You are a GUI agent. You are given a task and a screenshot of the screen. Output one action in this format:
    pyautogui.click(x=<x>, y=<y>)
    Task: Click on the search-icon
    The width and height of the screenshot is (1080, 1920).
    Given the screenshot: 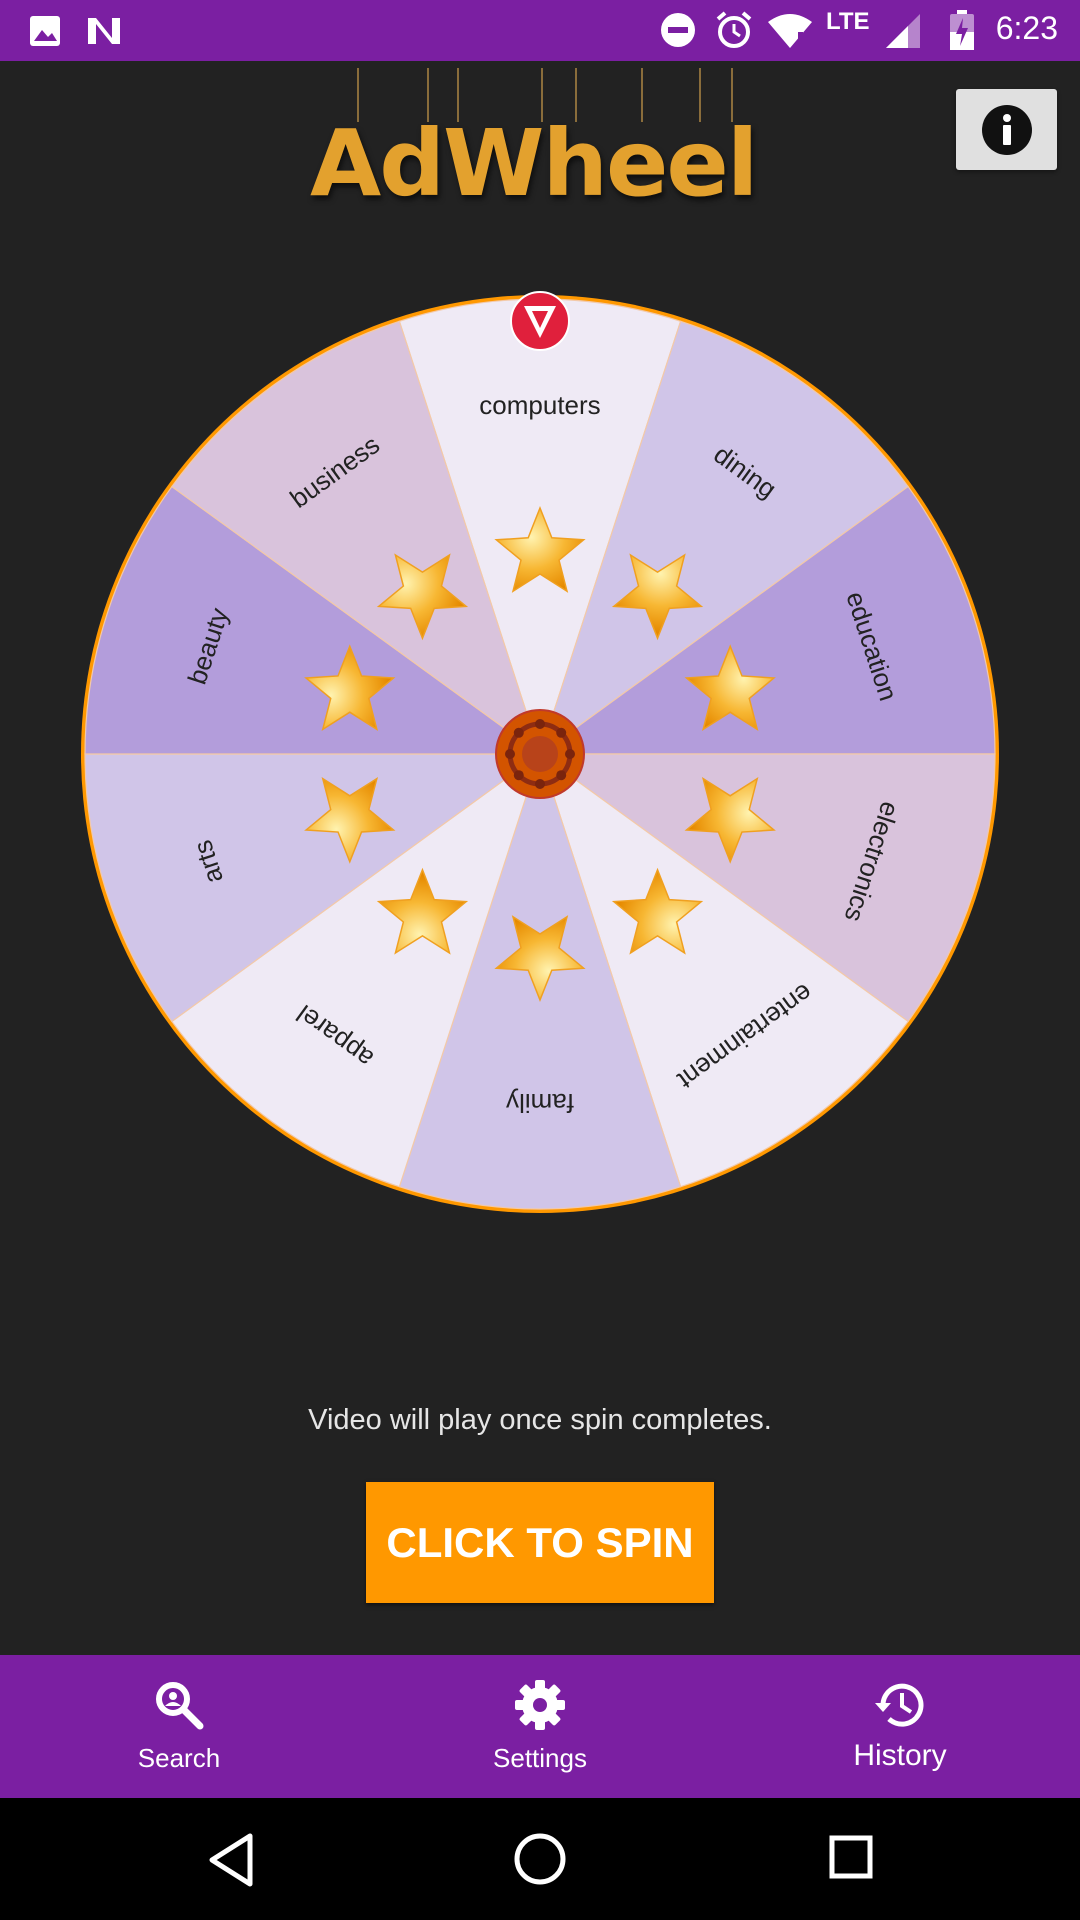 What is the action you would take?
    pyautogui.click(x=180, y=1706)
    